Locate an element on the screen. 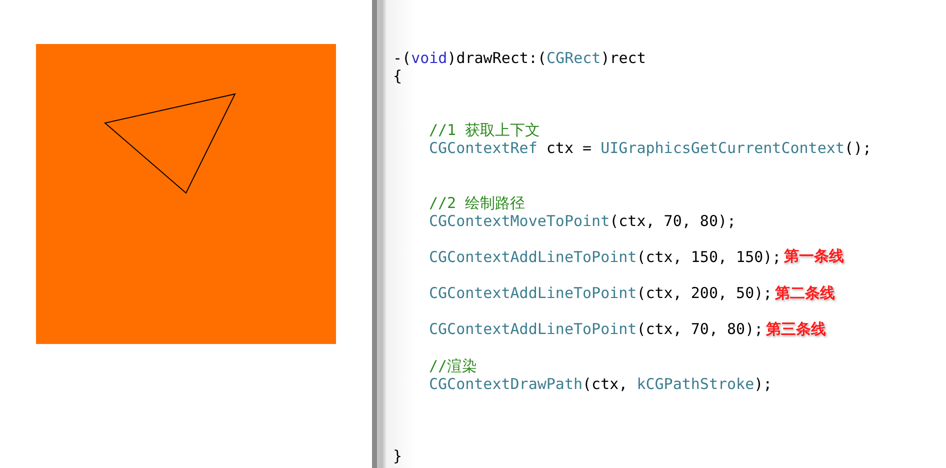 The width and height of the screenshot is (946, 468). code-line: -(void)drawRect:(CGRect)rect is located at coordinates (519, 58).